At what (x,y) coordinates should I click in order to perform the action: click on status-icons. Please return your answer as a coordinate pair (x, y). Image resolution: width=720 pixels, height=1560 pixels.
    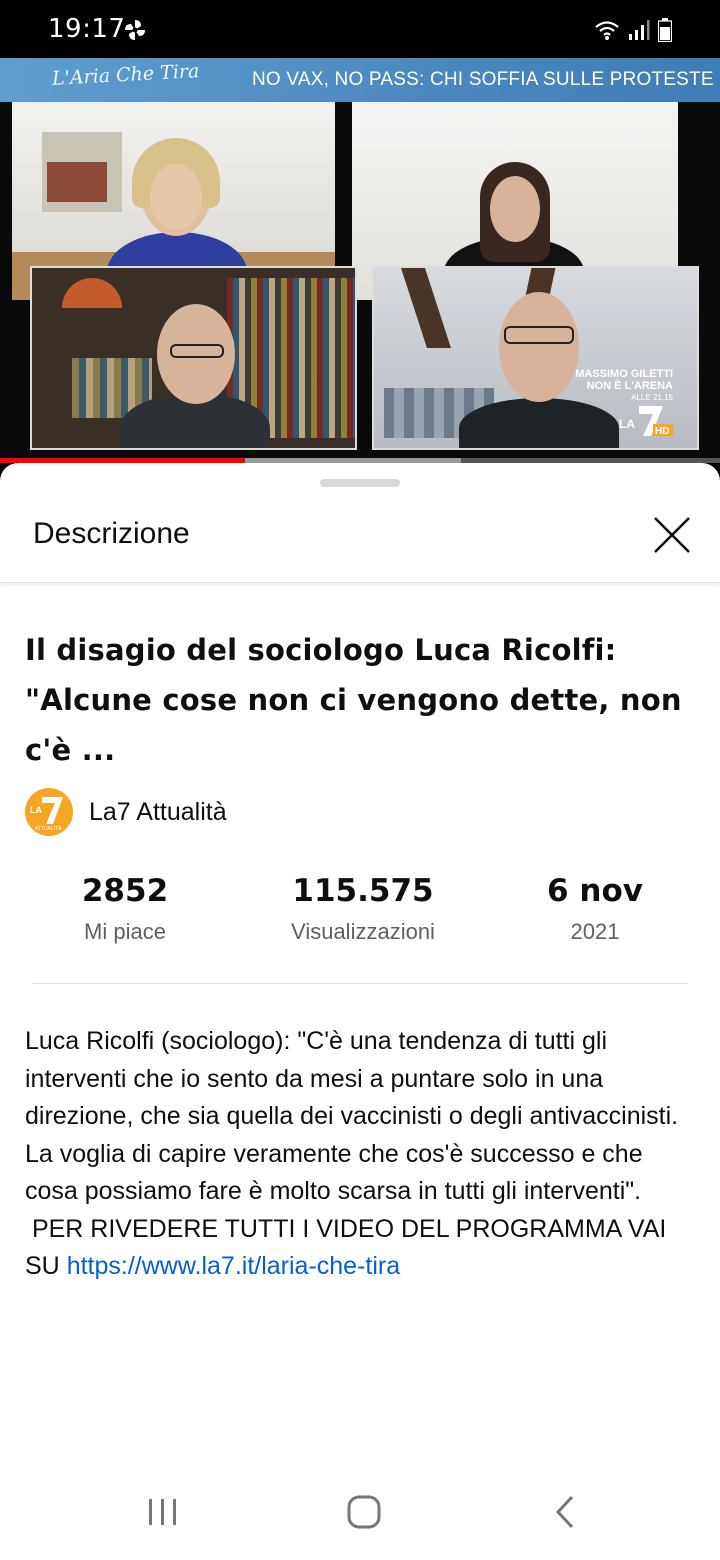
    Looking at the image, I should click on (633, 30).